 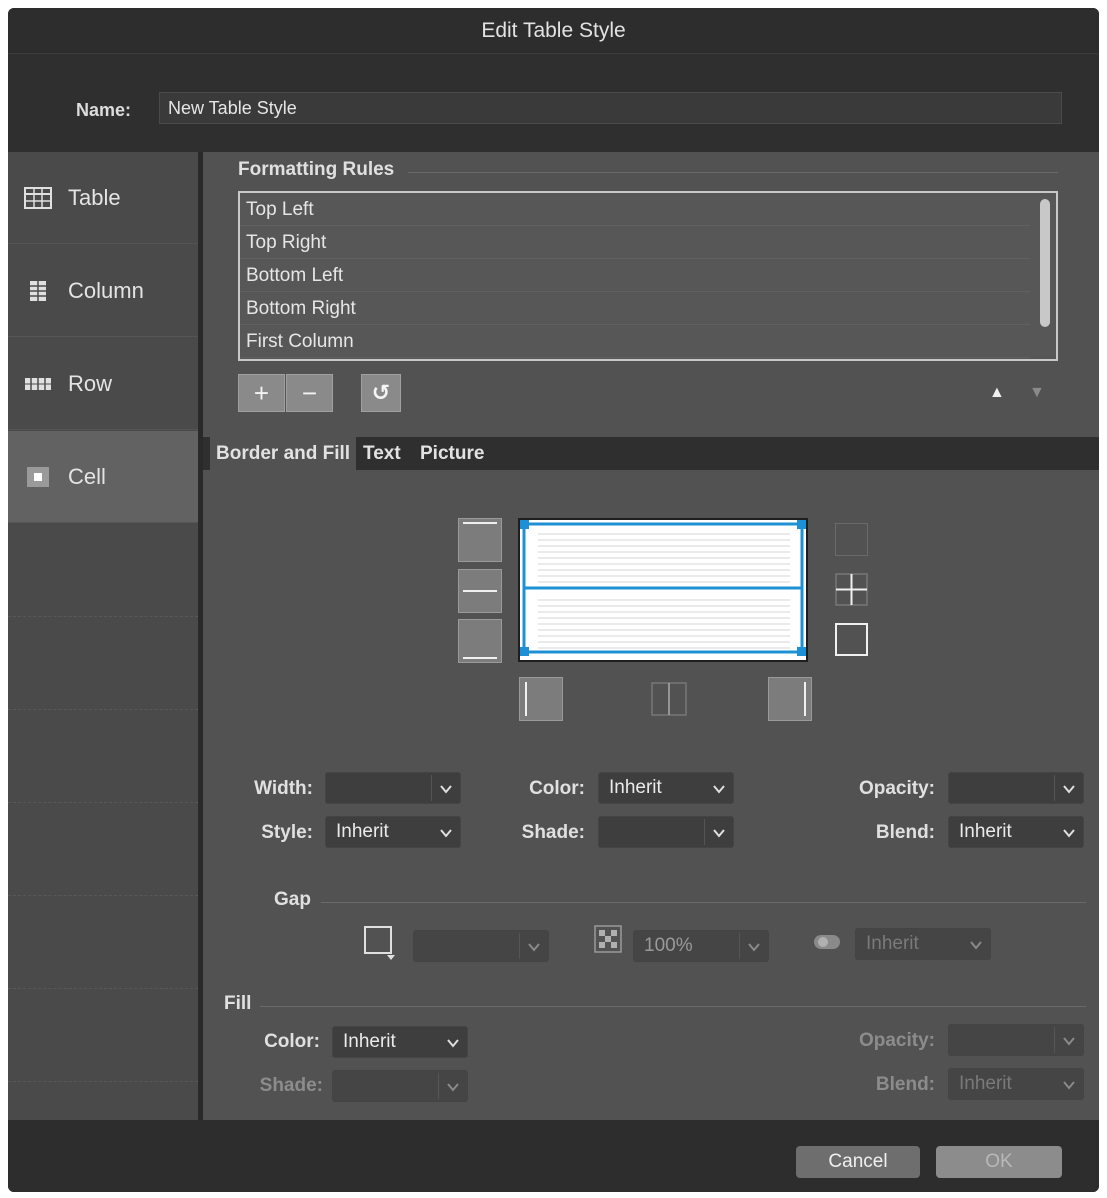 I want to click on fill-opacity-dropdown, so click(x=1016, y=1040).